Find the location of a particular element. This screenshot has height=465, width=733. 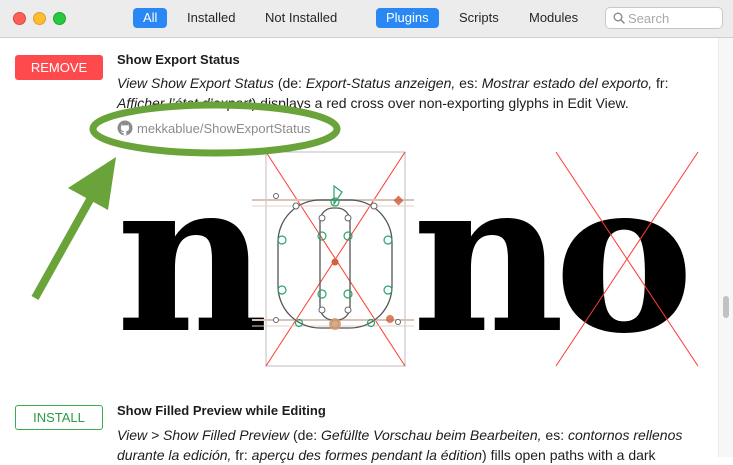

github-icon is located at coordinates (125, 128).